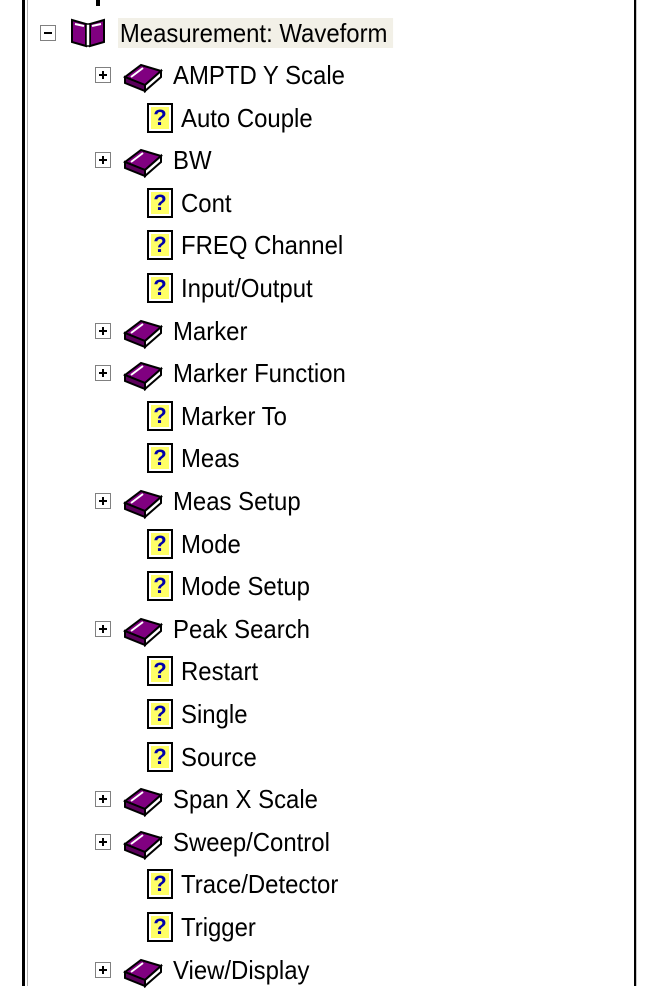 The height and width of the screenshot is (991, 655). Describe the element at coordinates (241, 628) in the screenshot. I see `tree-item-label: Peak Search` at that location.